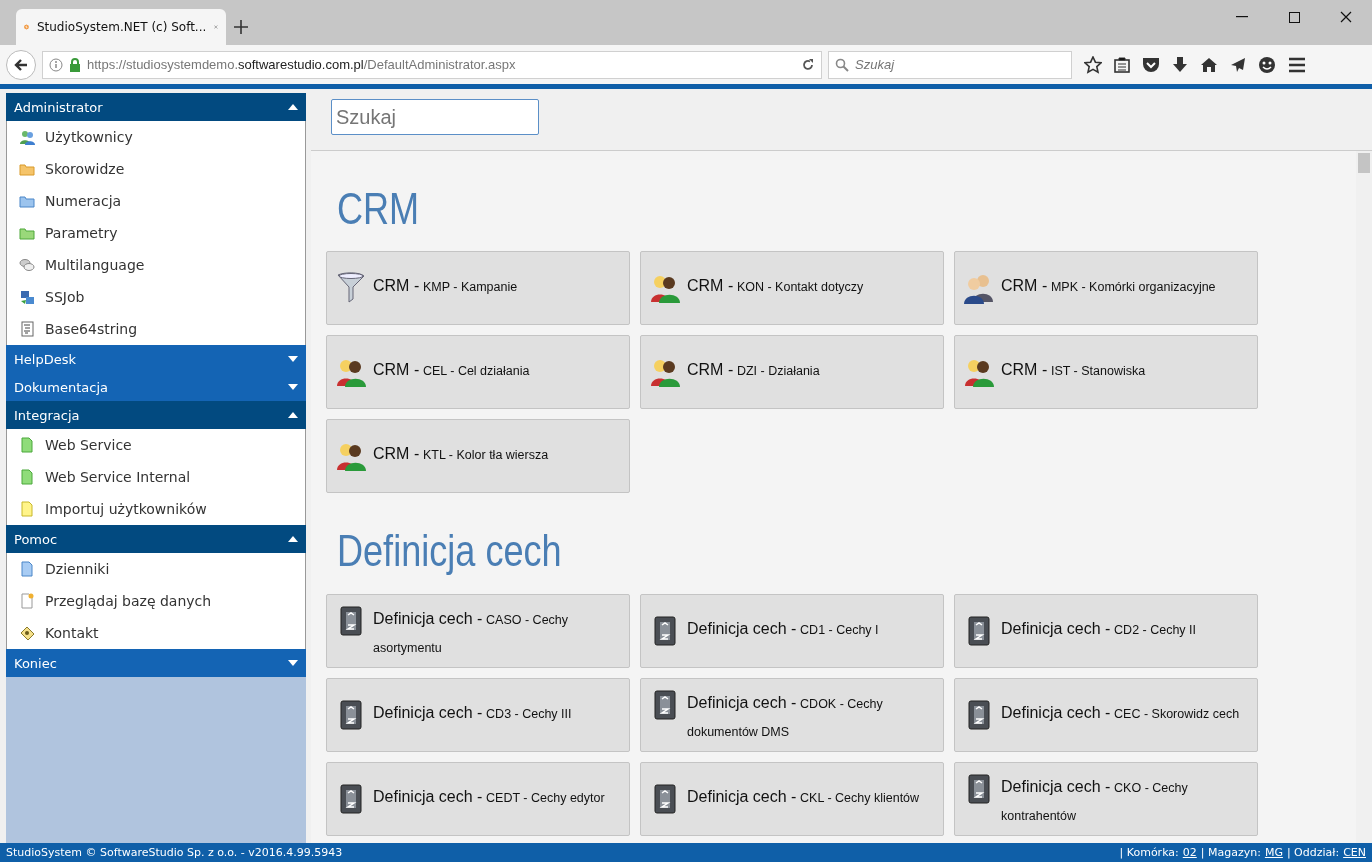 This screenshot has width=1372, height=862. I want to click on sidebar-item: Dzienniki, so click(156, 569).